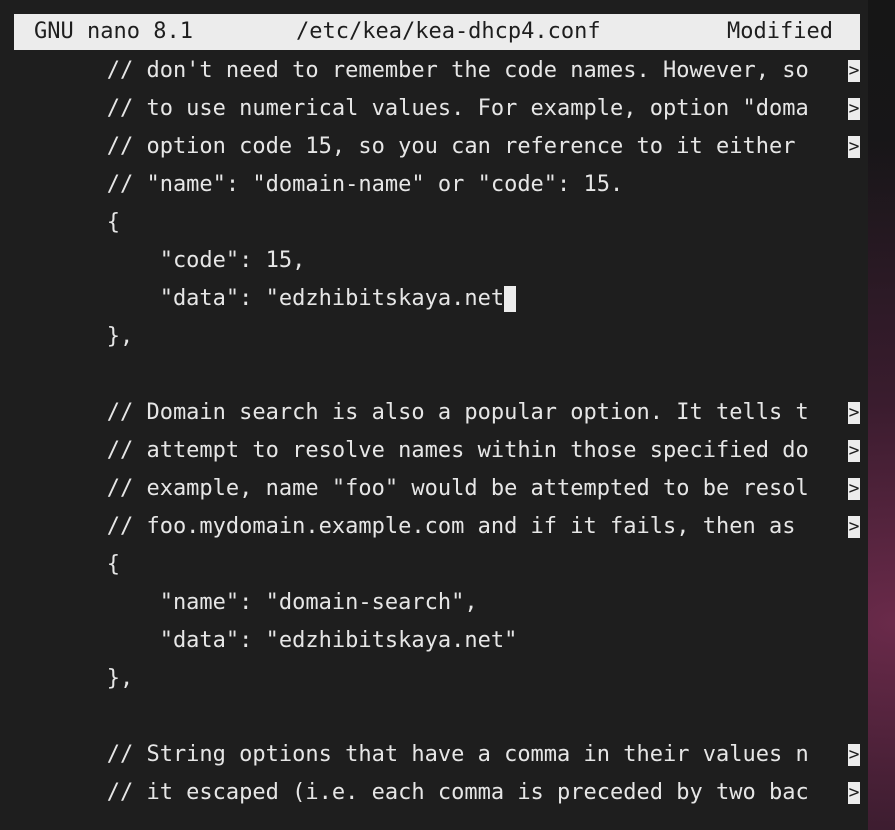 The image size is (895, 830). Describe the element at coordinates (780, 31) in the screenshot. I see `modified-status: Modified` at that location.